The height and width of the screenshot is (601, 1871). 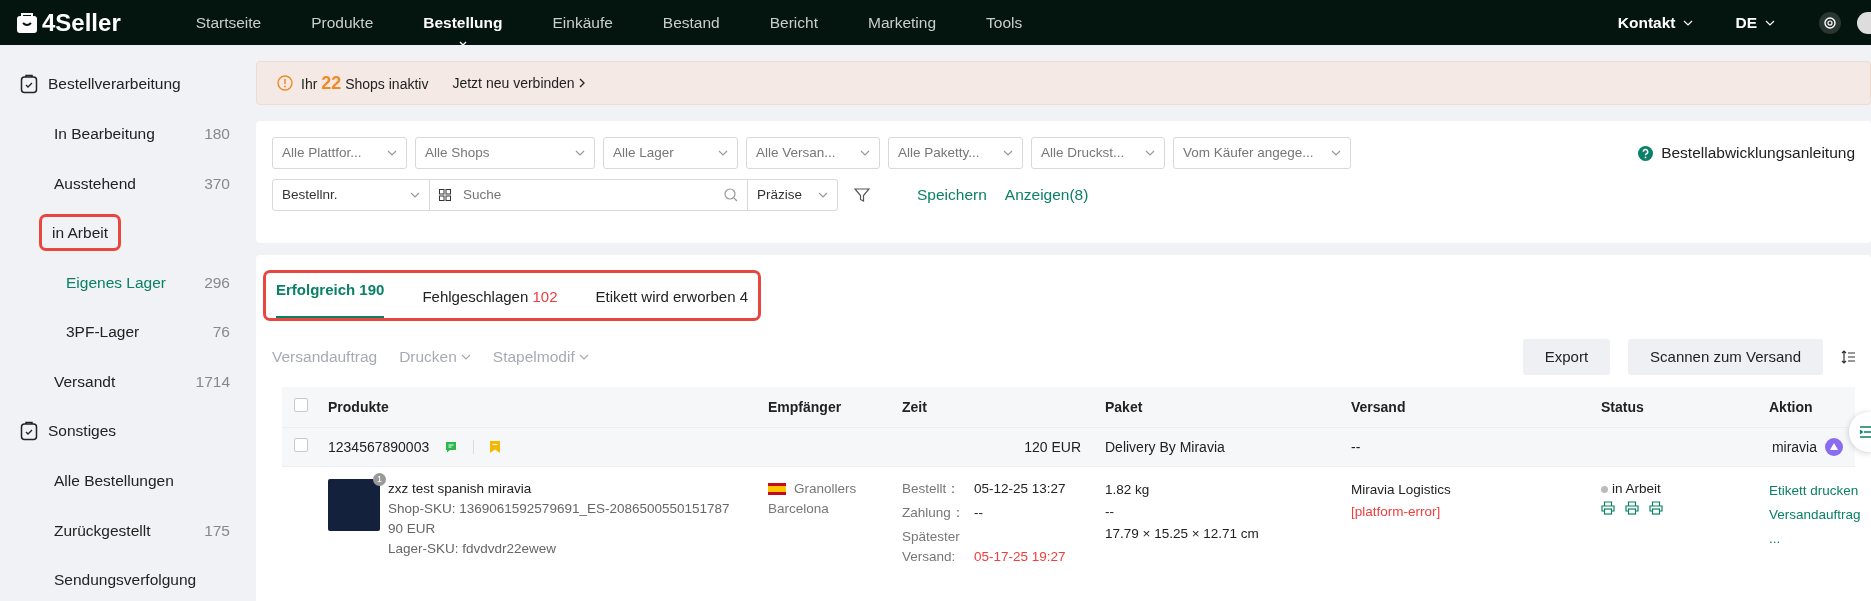 What do you see at coordinates (1794, 447) in the screenshot?
I see `platform-name: miravia` at bounding box center [1794, 447].